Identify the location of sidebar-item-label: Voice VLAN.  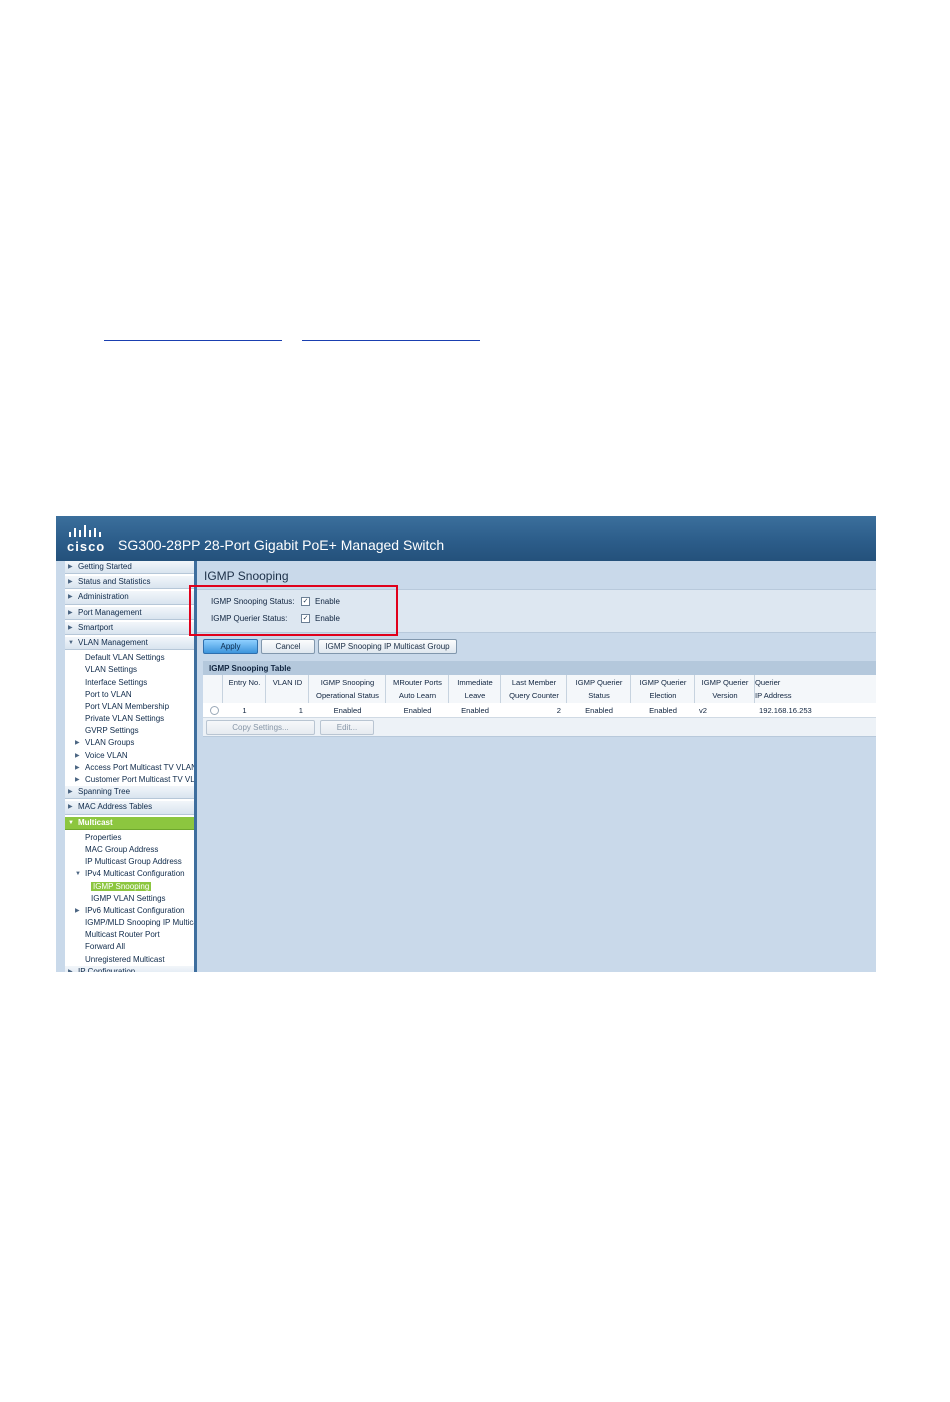
(106, 755).